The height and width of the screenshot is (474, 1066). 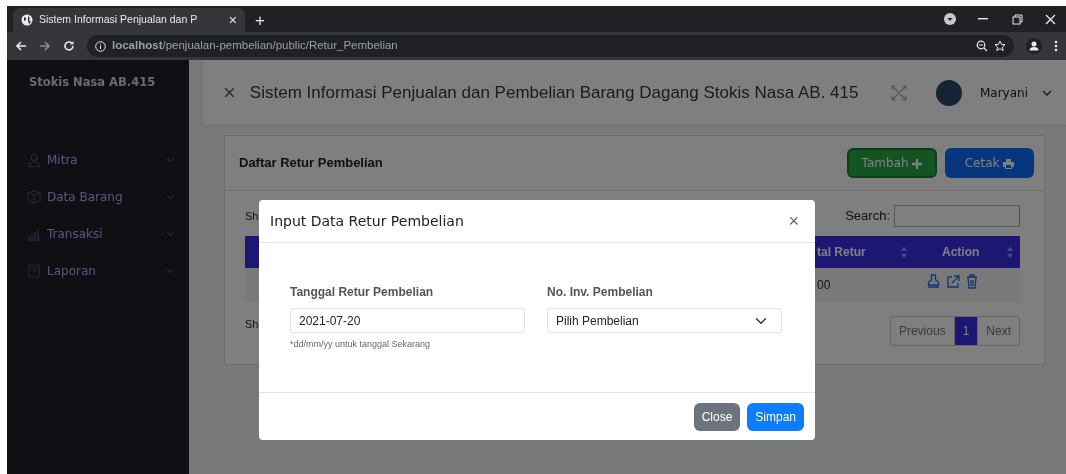 I want to click on date-field: 2021-07-20, so click(x=407, y=320).